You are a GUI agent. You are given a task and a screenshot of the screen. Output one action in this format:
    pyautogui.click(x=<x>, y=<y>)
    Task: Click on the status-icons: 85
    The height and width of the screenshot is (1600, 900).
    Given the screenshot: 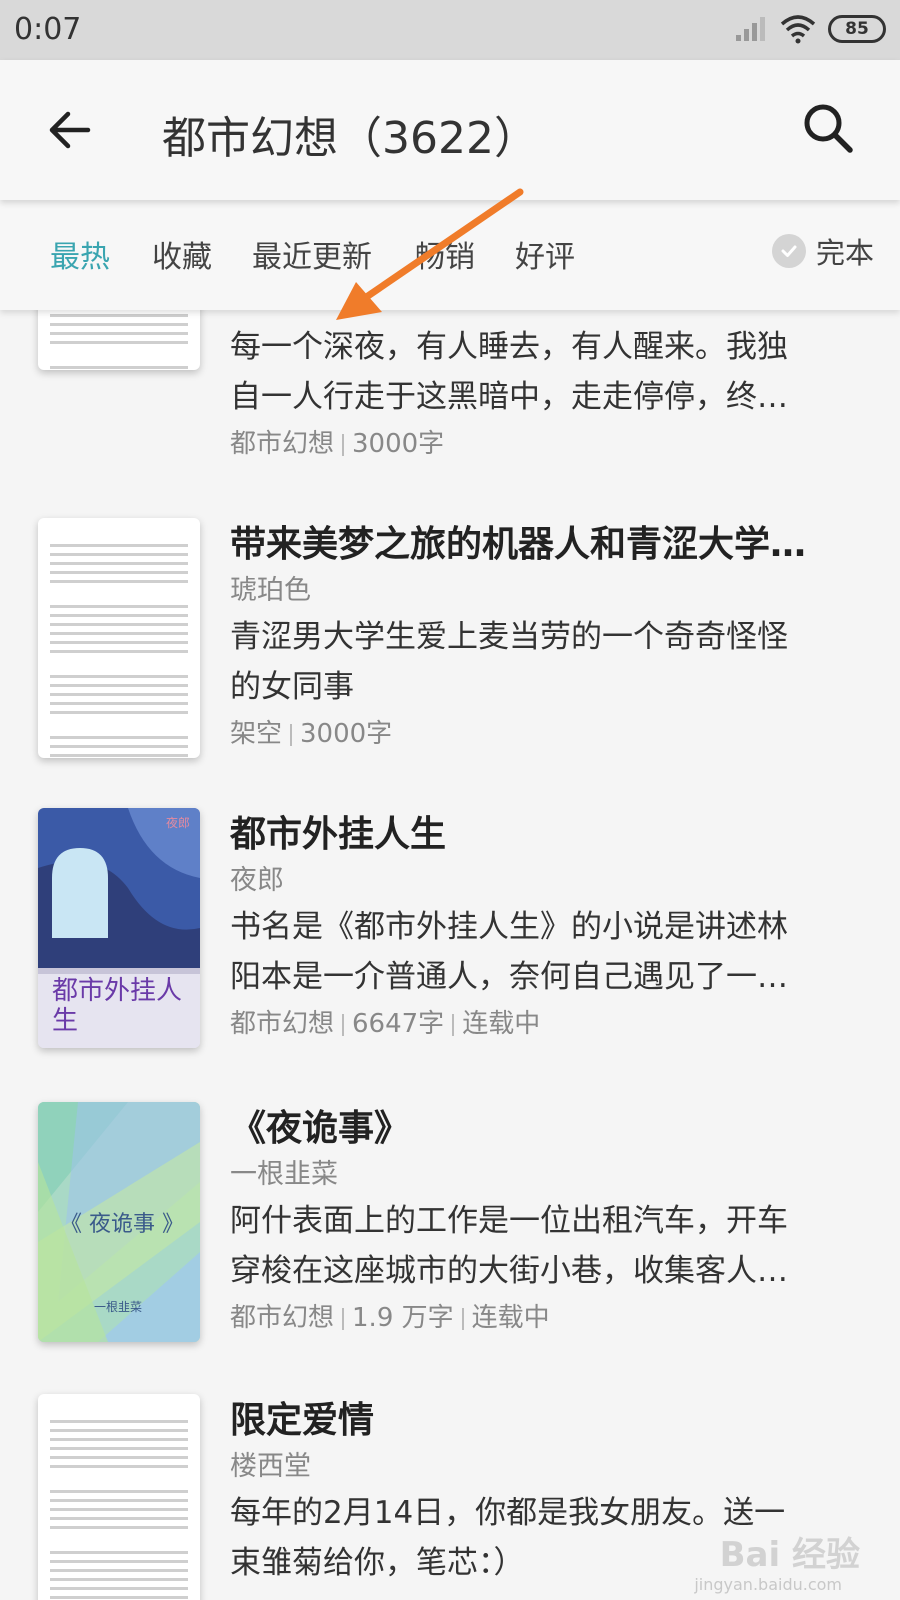 What is the action you would take?
    pyautogui.click(x=810, y=29)
    